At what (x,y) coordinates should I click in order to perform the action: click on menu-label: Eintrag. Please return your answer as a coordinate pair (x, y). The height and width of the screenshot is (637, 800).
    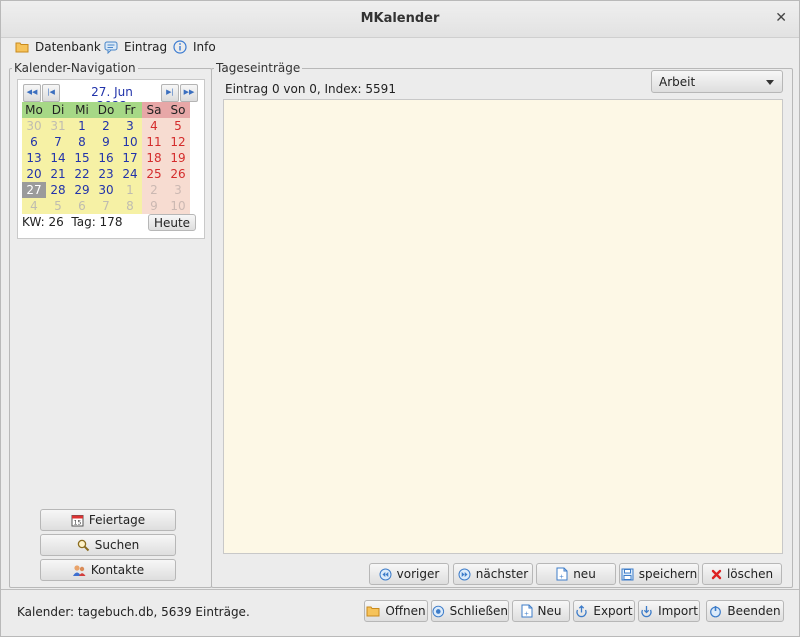
    Looking at the image, I should click on (146, 47).